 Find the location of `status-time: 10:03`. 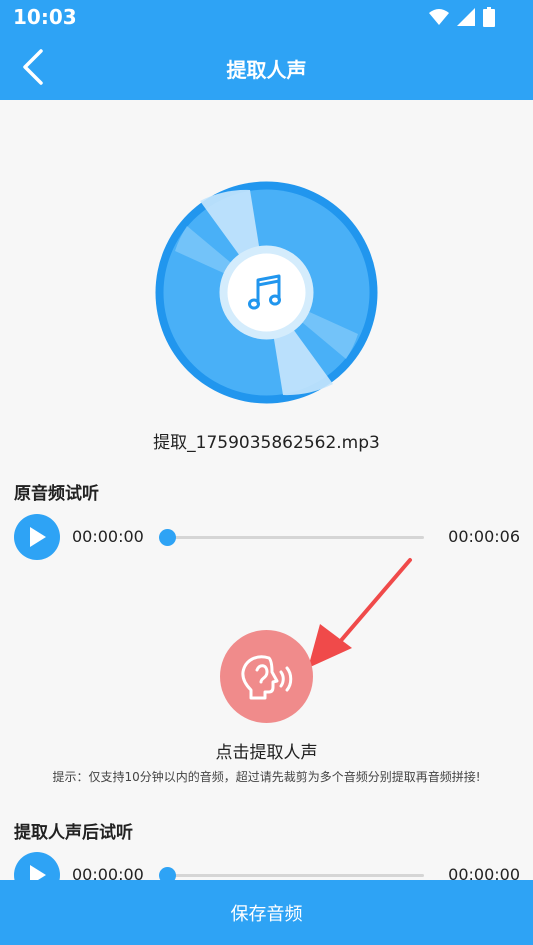

status-time: 10:03 is located at coordinates (45, 17).